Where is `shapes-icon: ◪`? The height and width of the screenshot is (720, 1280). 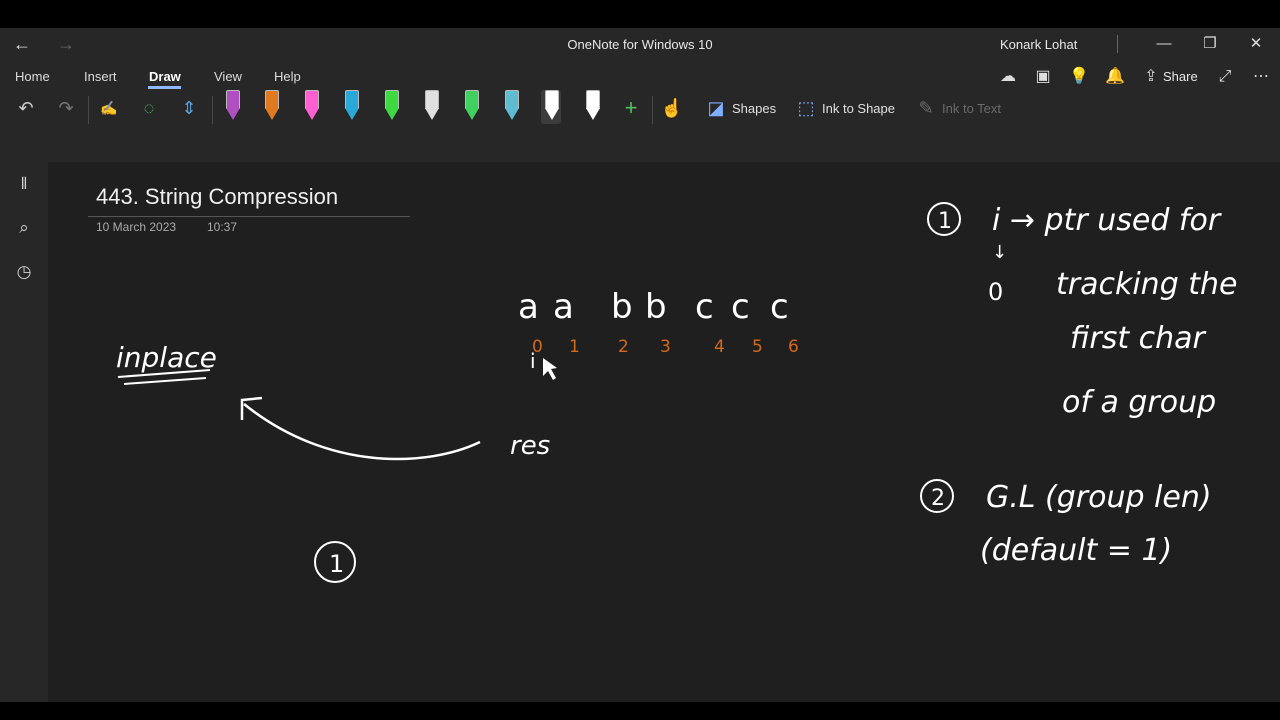
shapes-icon: ◪ is located at coordinates (716, 108).